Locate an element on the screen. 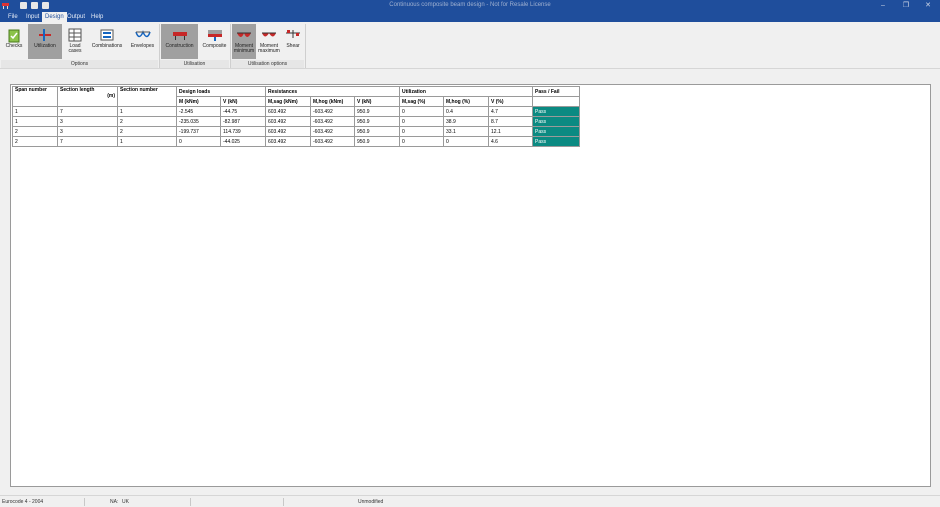 The width and height of the screenshot is (940, 507). cell-v: -82.987 is located at coordinates (243, 121).